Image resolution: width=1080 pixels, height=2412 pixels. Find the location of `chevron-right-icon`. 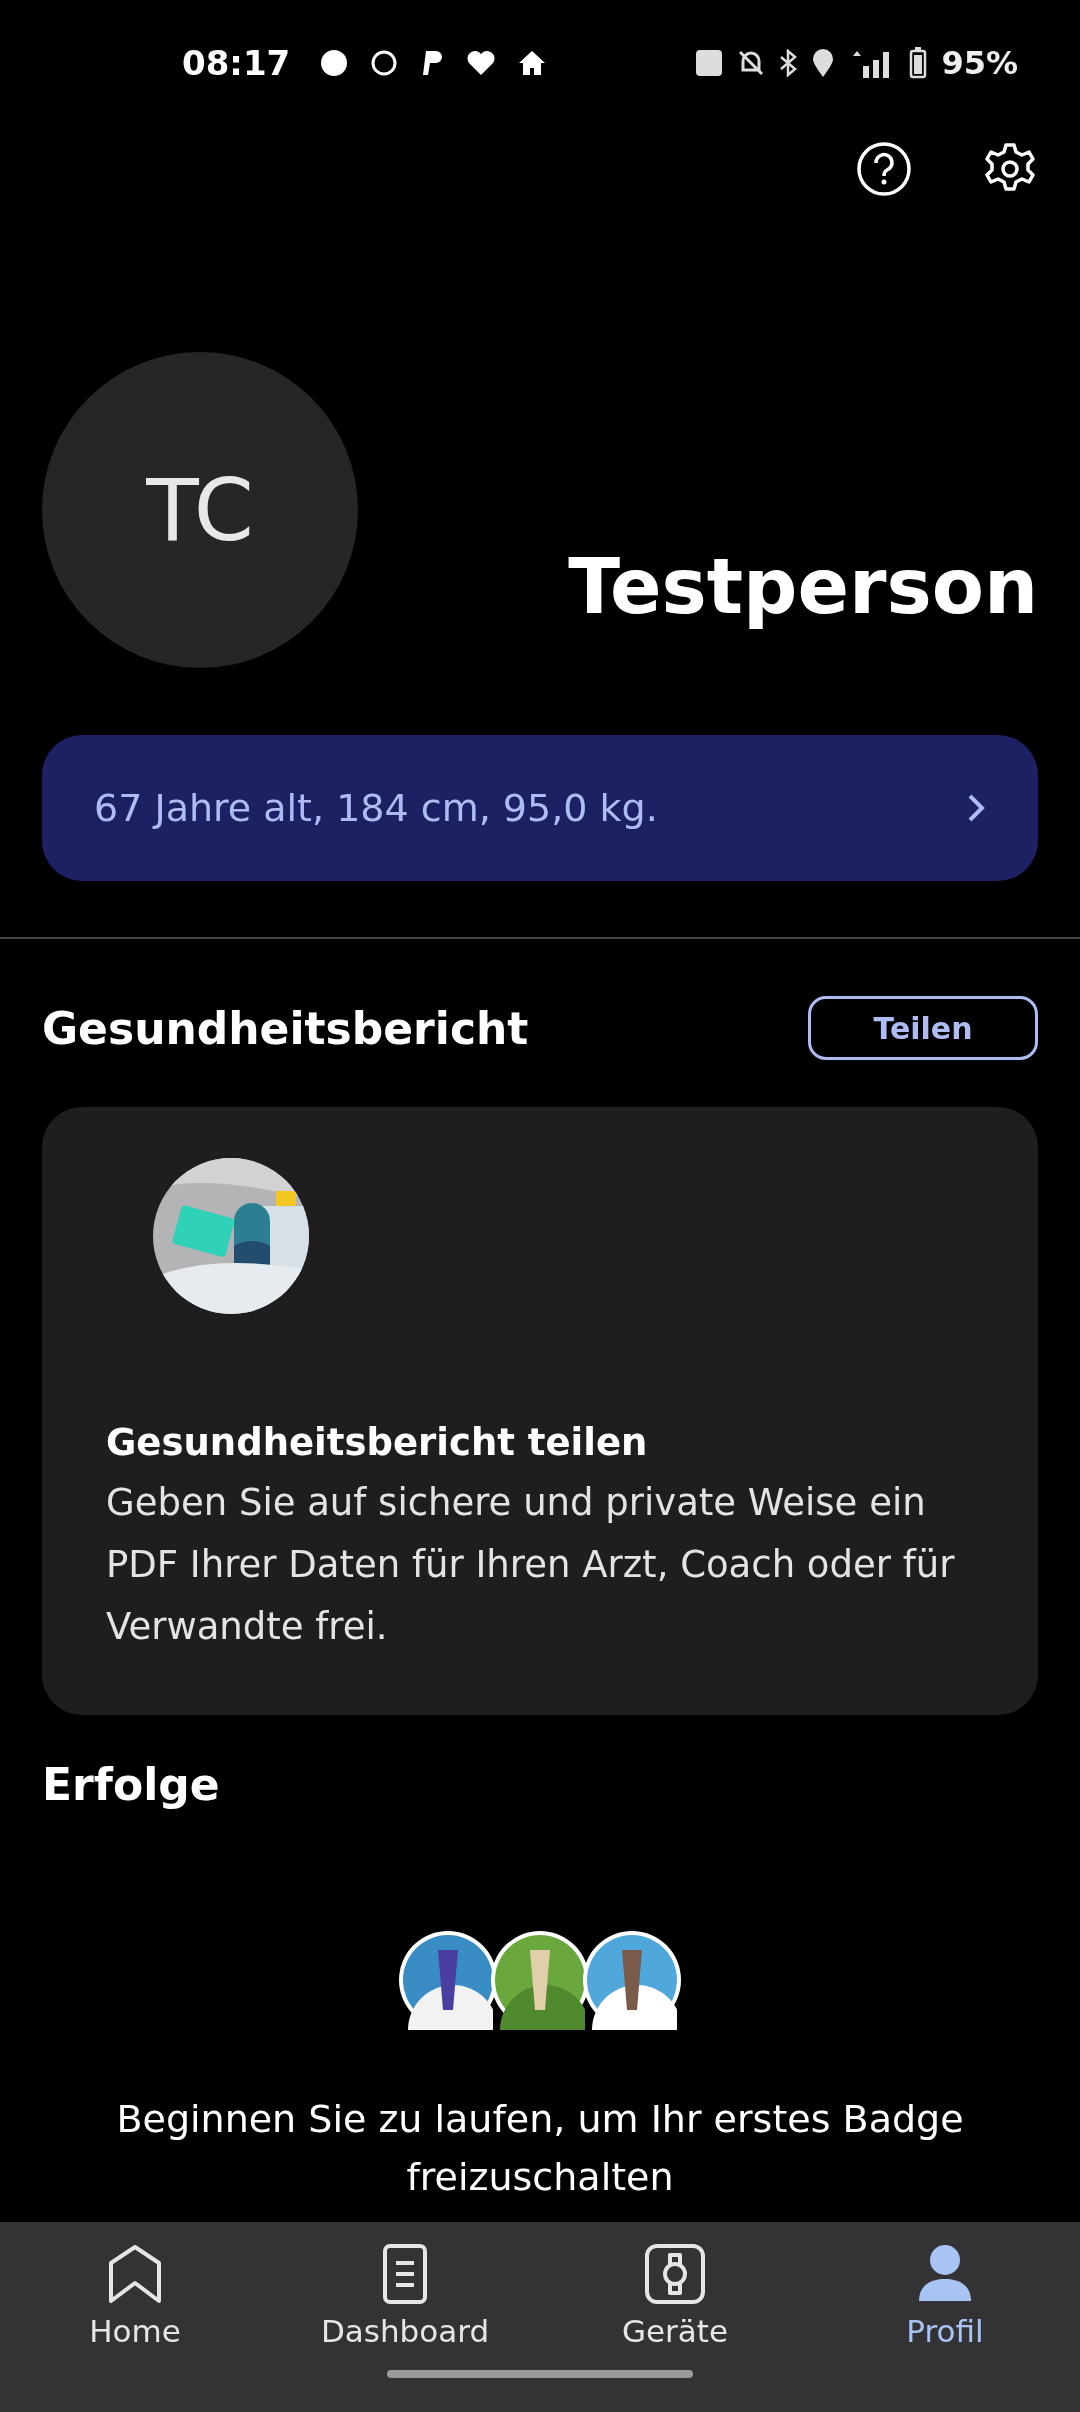

chevron-right-icon is located at coordinates (976, 808).